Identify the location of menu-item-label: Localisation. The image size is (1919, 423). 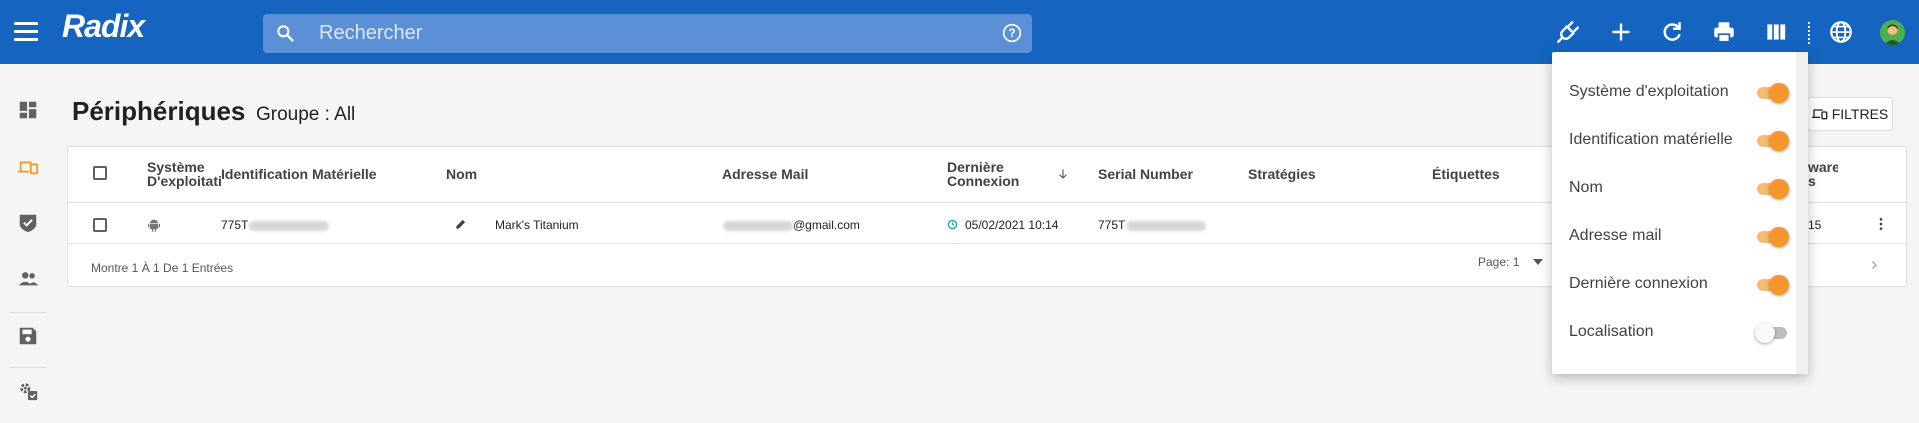
(1611, 331).